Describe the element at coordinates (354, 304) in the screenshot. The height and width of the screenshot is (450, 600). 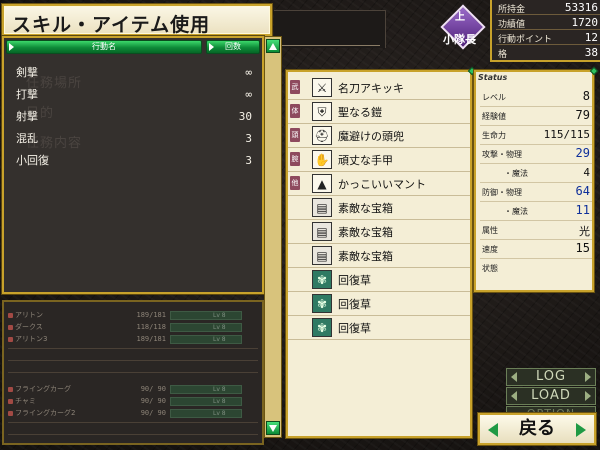
I see `item-name: 回復草` at that location.